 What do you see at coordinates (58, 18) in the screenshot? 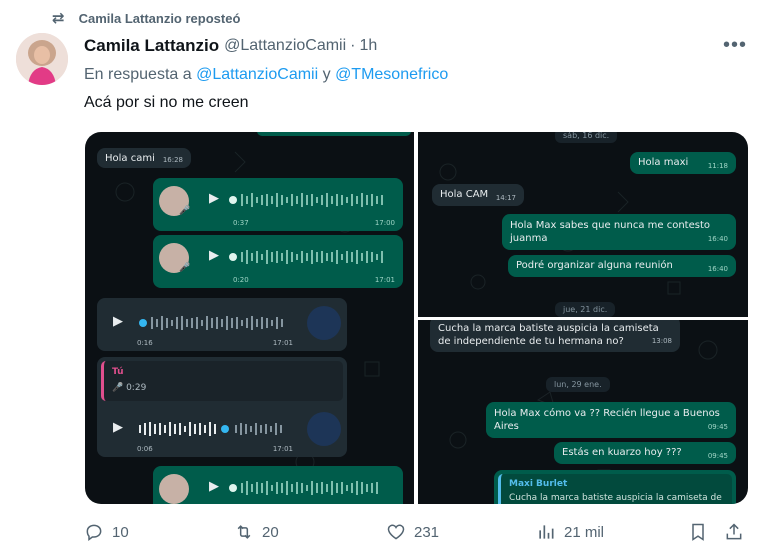
I see `repost-icon: ⇄` at bounding box center [58, 18].